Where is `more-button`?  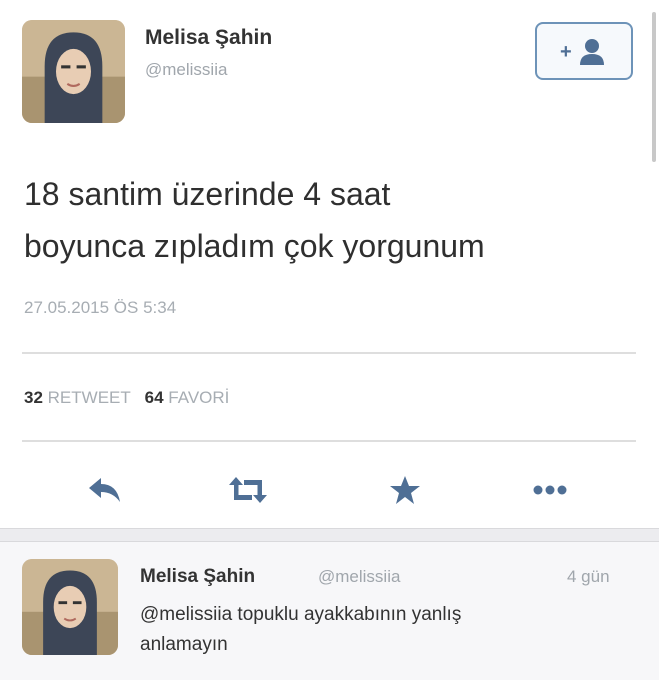 more-button is located at coordinates (550, 490).